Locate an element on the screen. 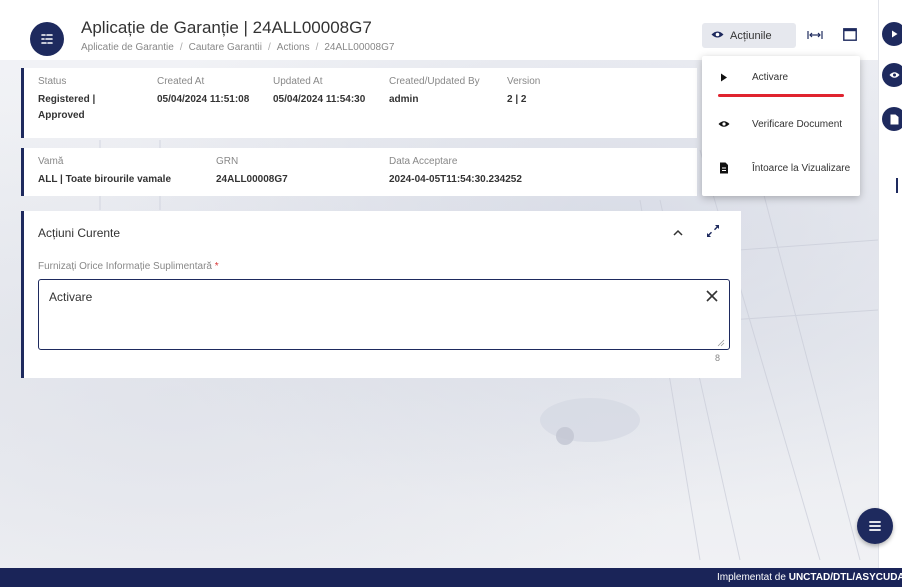  scroll-indicator is located at coordinates (897, 185).